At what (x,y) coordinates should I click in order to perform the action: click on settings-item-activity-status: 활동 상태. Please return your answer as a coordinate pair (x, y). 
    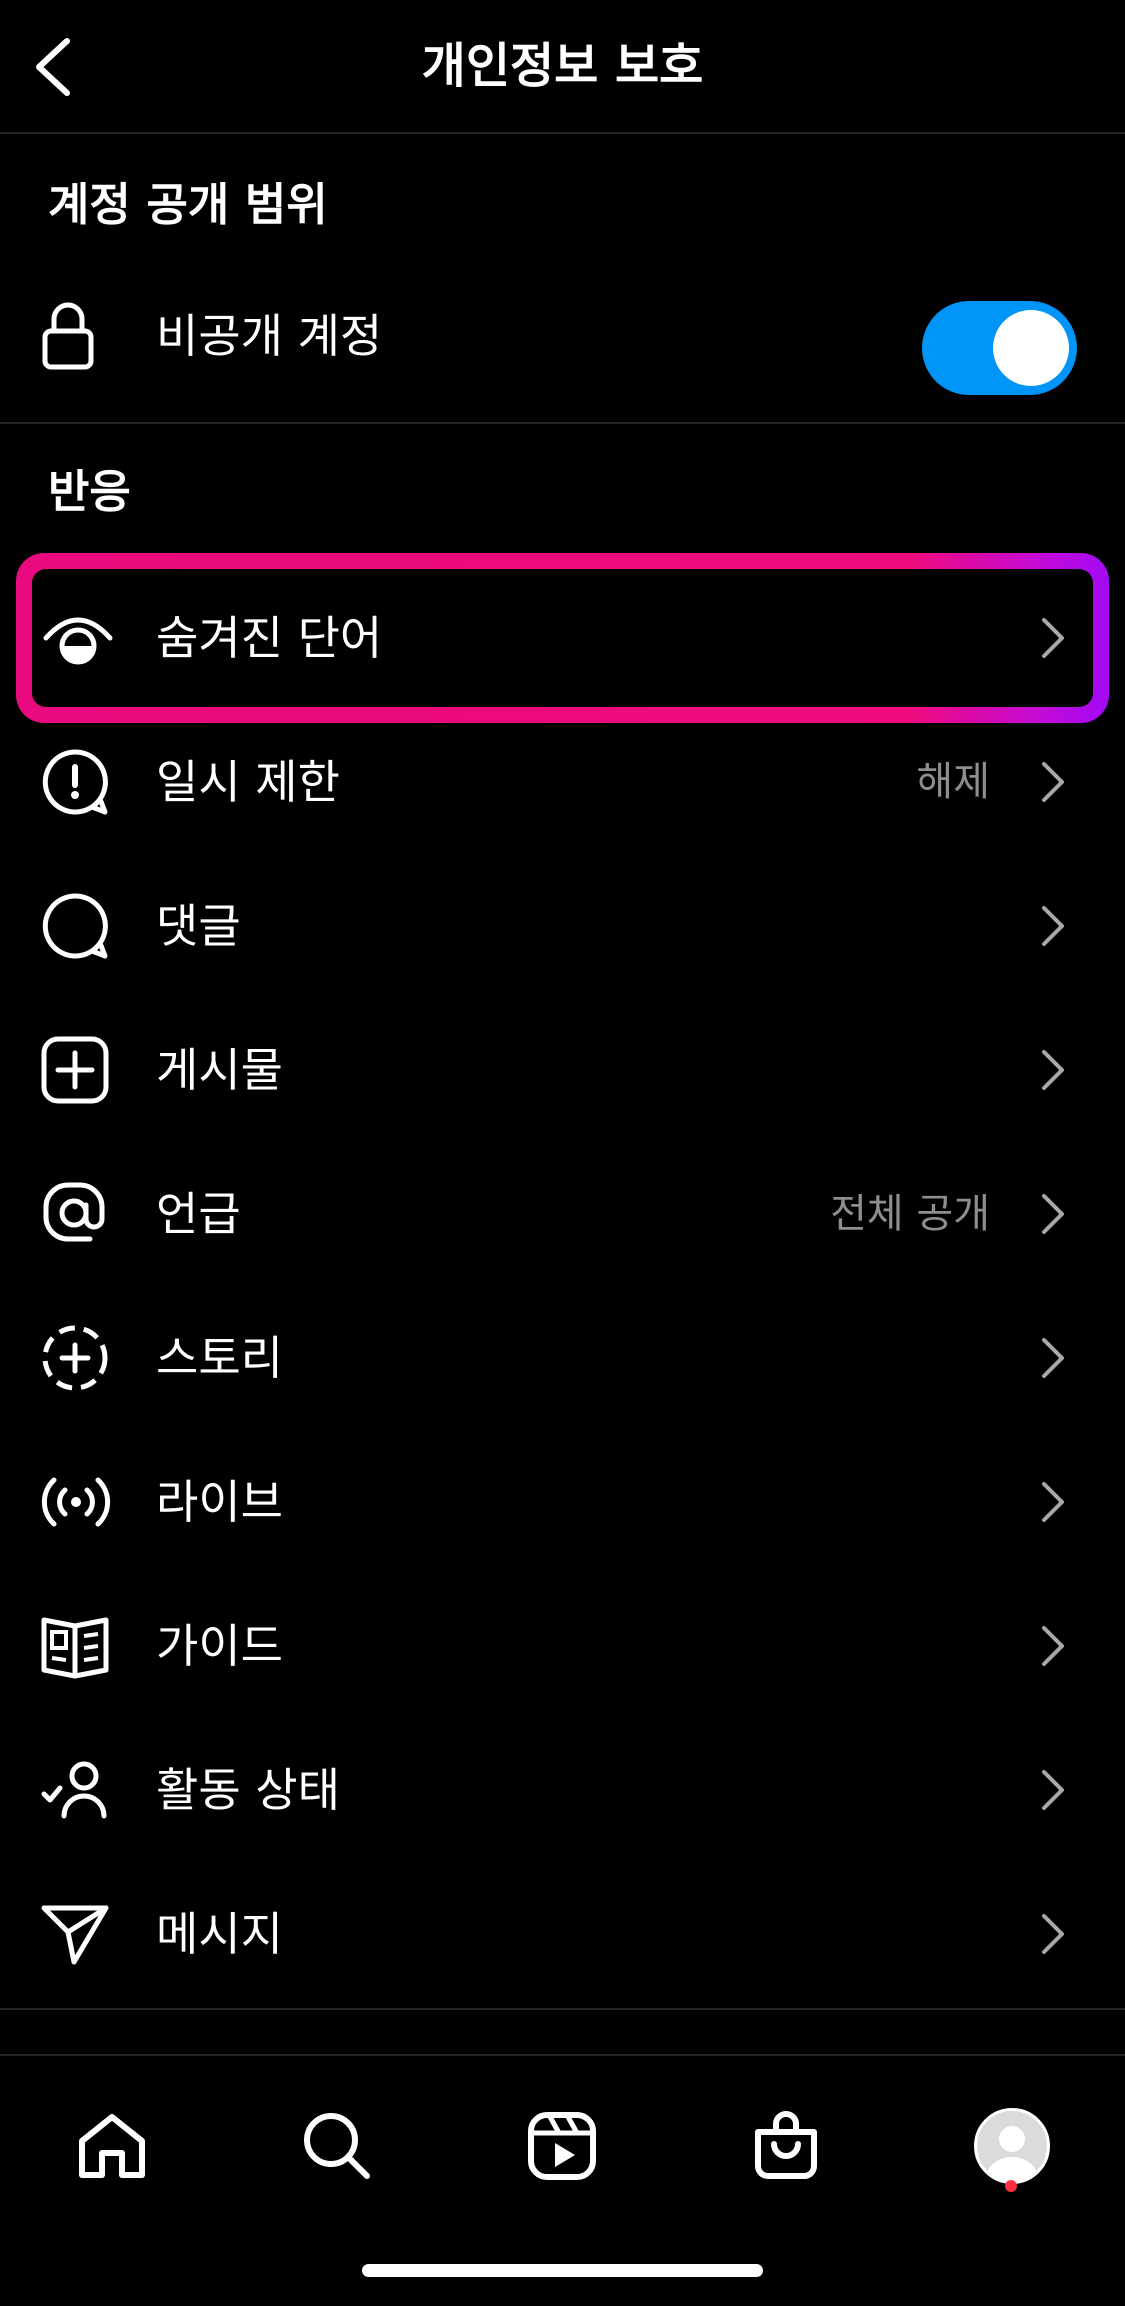
    Looking at the image, I should click on (562, 1790).